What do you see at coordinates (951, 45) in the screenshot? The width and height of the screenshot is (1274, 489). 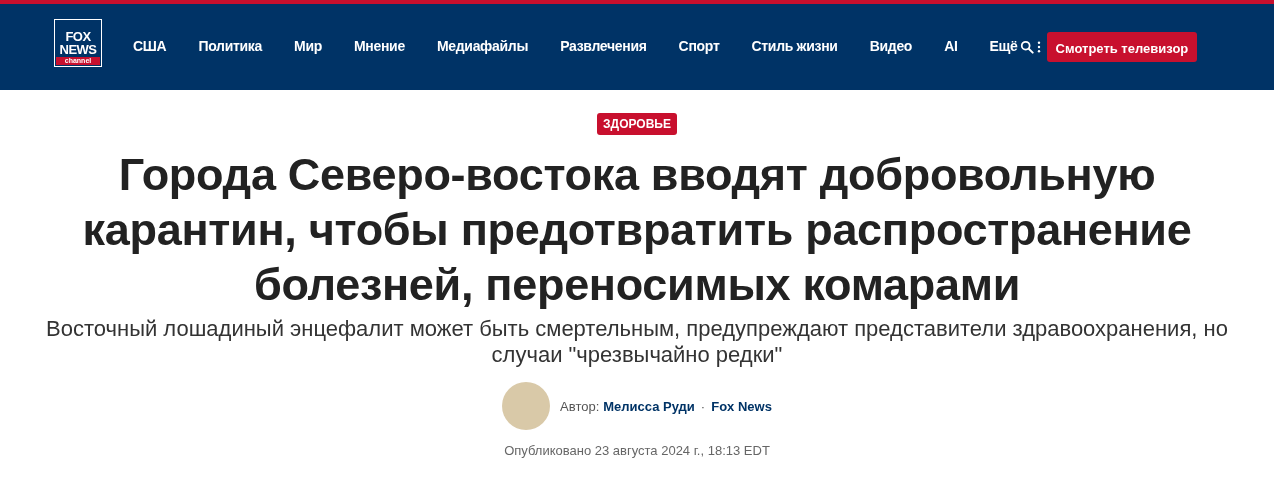 I see `nav-link: AI` at bounding box center [951, 45].